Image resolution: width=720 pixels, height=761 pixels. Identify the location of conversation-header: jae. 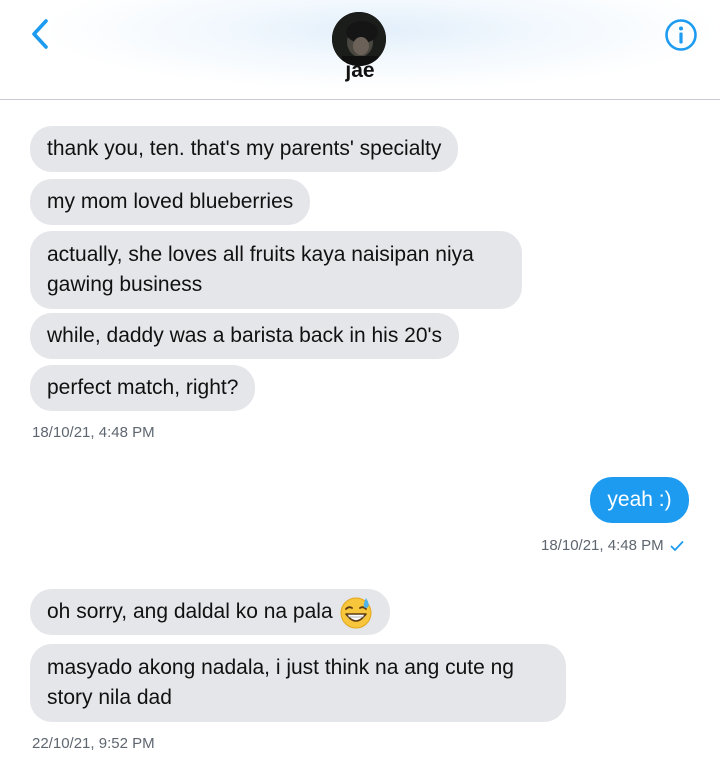
(360, 50).